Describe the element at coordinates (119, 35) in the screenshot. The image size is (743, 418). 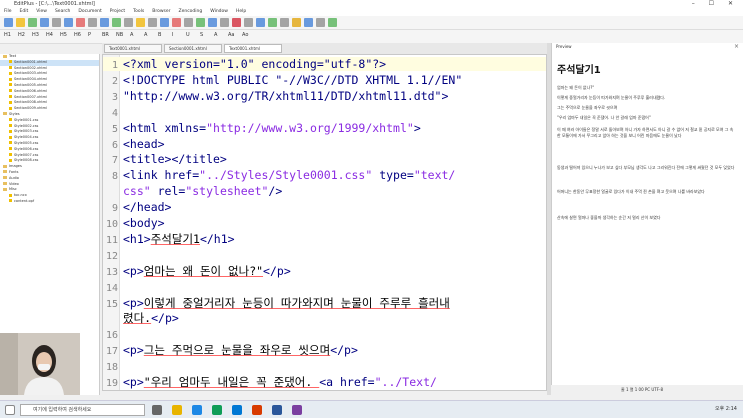
I see `html-tag-button: NB` at that location.